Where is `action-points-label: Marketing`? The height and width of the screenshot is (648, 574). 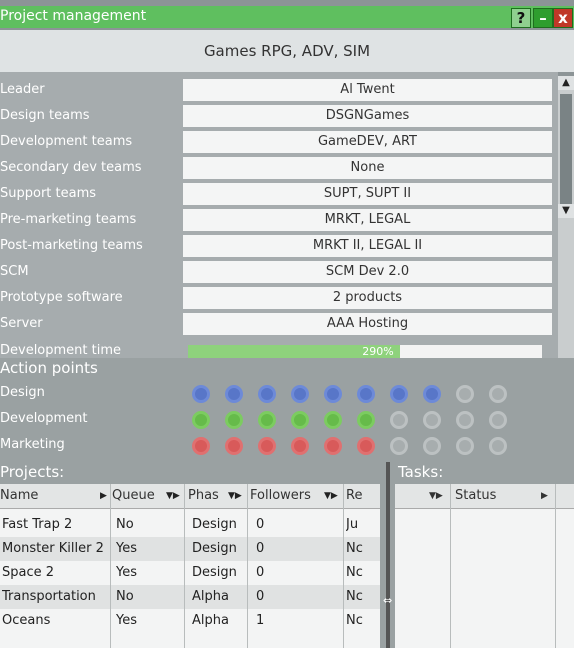 action-points-label: Marketing is located at coordinates (32, 444).